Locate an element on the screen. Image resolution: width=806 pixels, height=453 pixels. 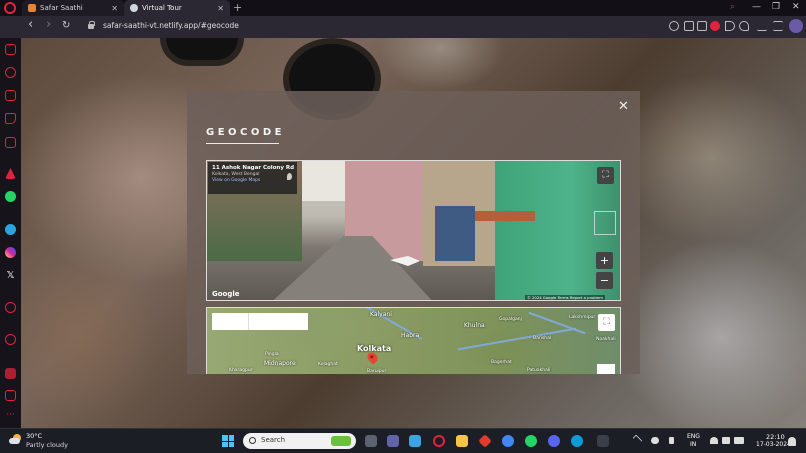
onedrive-icon is located at coordinates (655, 440).